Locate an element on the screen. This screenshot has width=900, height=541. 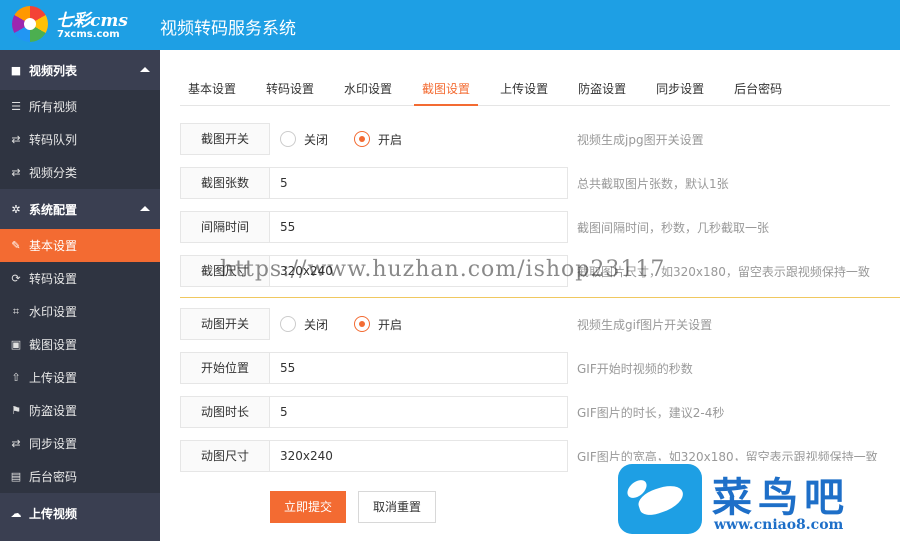
top-header: 七彩cms 7xcms.com 视频转码服务系统 is located at coordinates (450, 25).